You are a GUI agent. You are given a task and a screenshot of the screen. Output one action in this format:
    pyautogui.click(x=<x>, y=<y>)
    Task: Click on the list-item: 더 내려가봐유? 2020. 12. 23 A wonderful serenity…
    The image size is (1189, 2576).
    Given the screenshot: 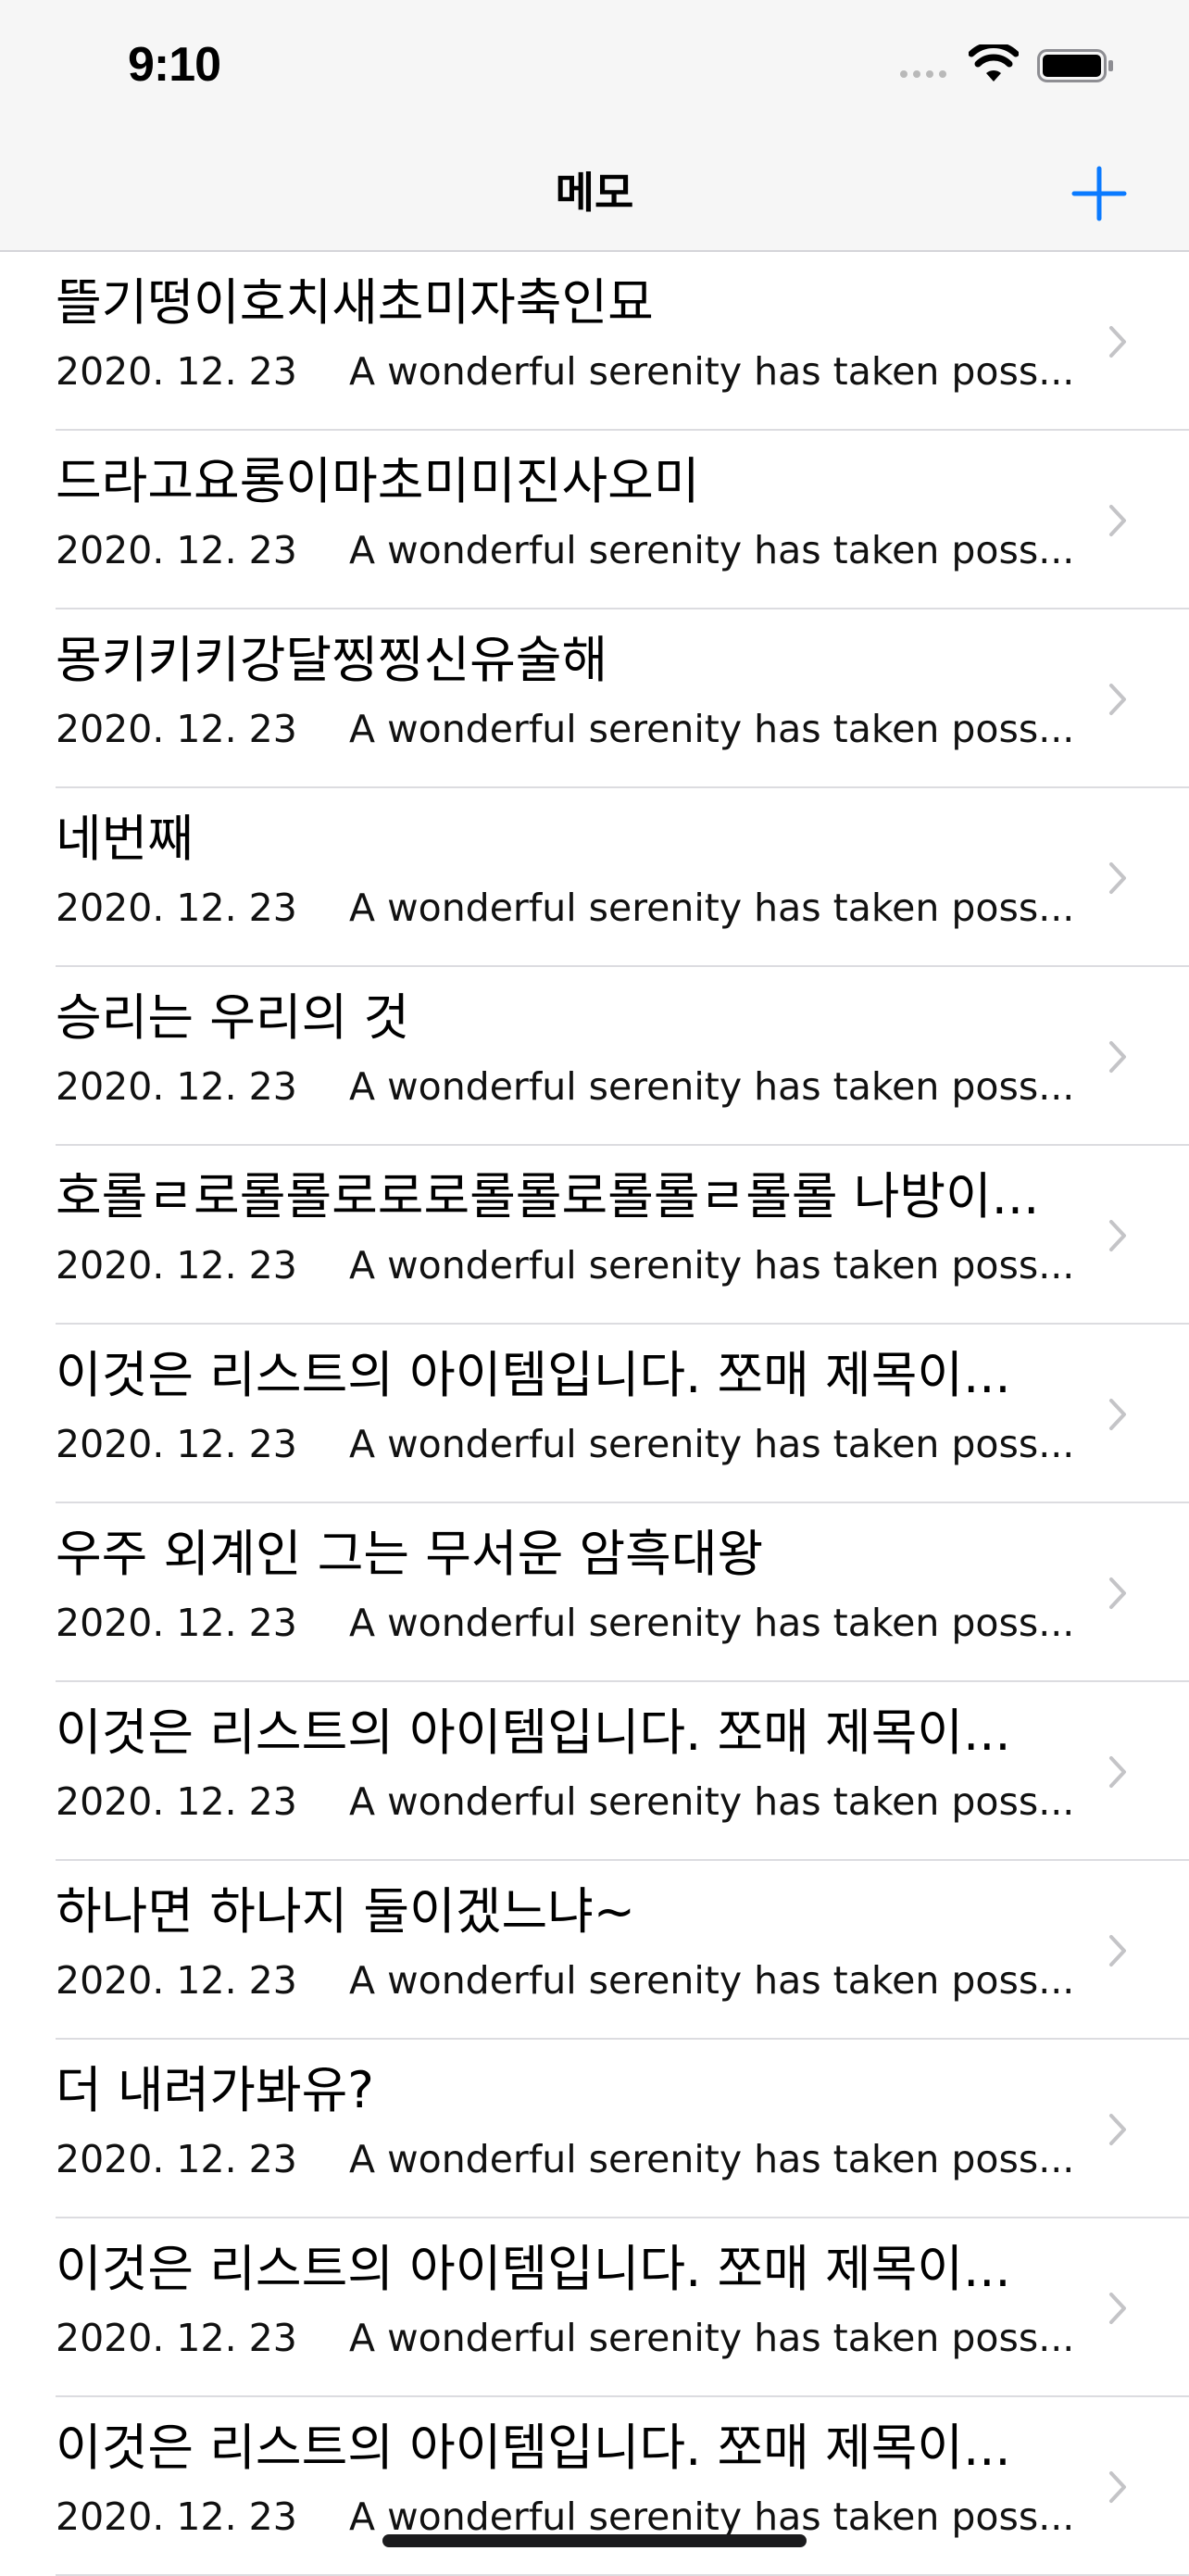 What is the action you would take?
    pyautogui.click(x=594, y=2129)
    